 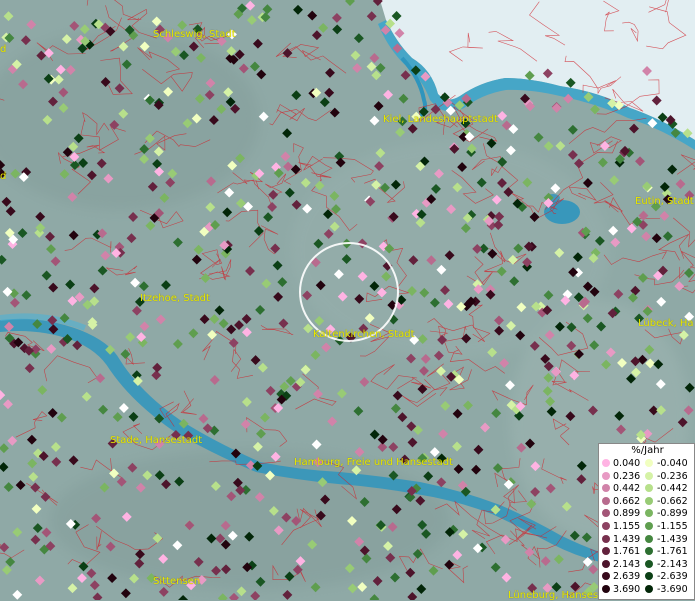 I want to click on city-label: Hamburg, Freie und Hansestadt, so click(x=373, y=462).